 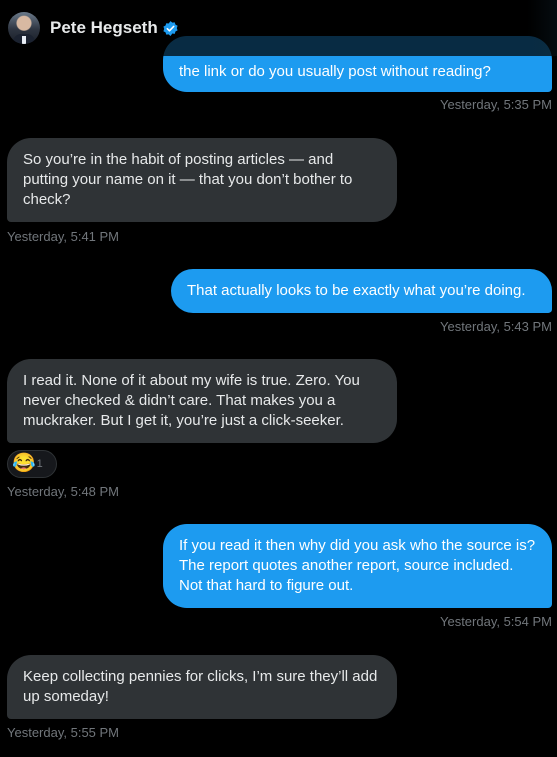 I want to click on message-timestamp: Yesterday, 5:43 PM, so click(x=495, y=326).